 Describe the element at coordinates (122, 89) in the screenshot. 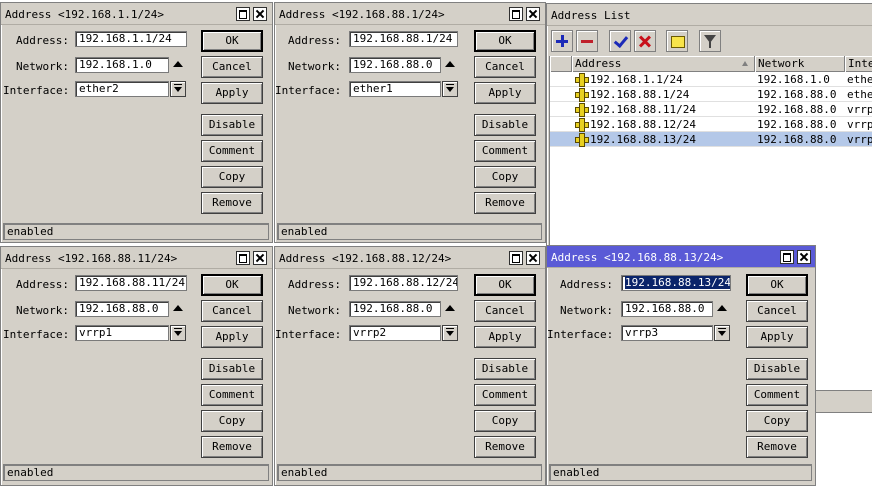

I see `interface-select: ether2` at that location.